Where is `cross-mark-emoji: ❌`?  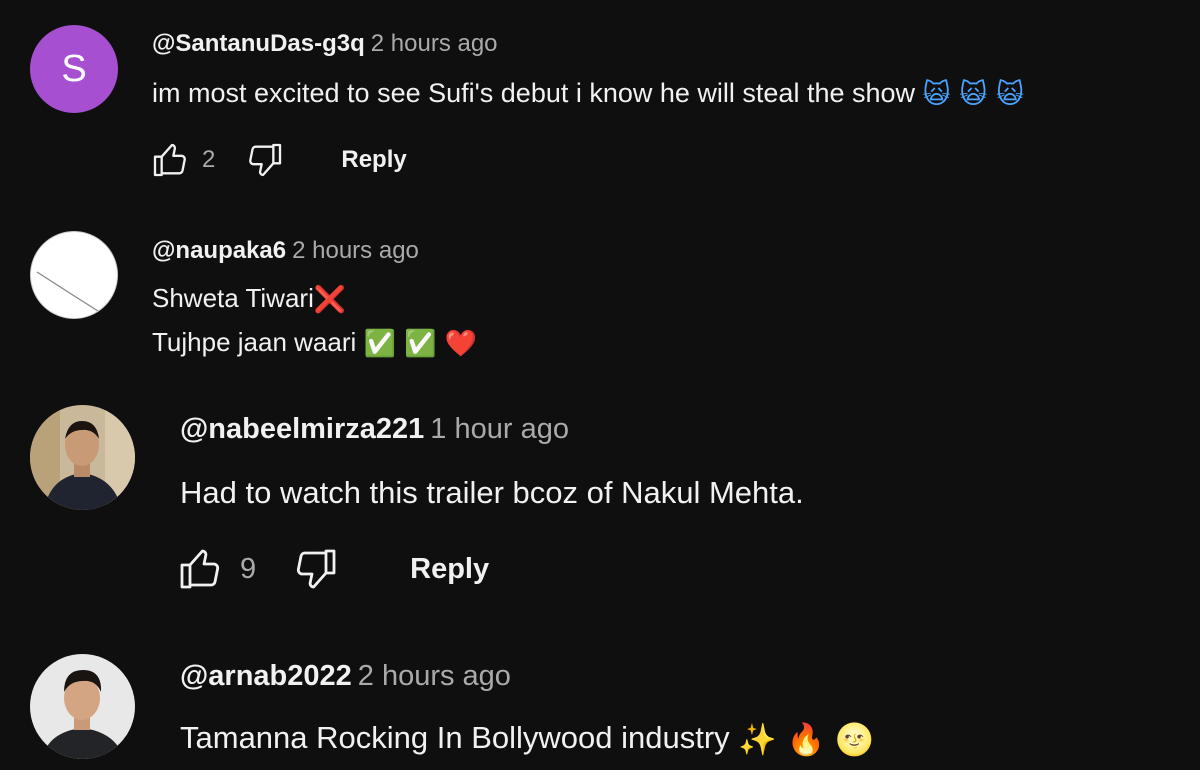
cross-mark-emoji: ❌ is located at coordinates (330, 300).